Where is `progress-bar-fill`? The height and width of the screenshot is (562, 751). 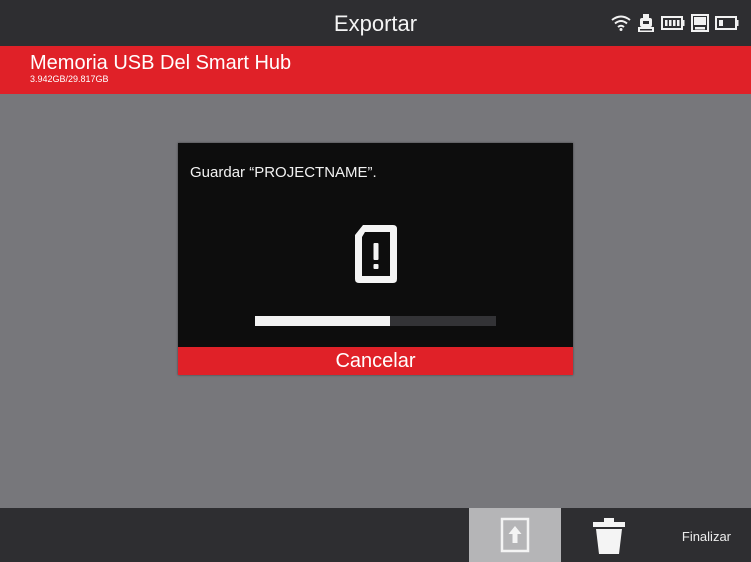 progress-bar-fill is located at coordinates (322, 321).